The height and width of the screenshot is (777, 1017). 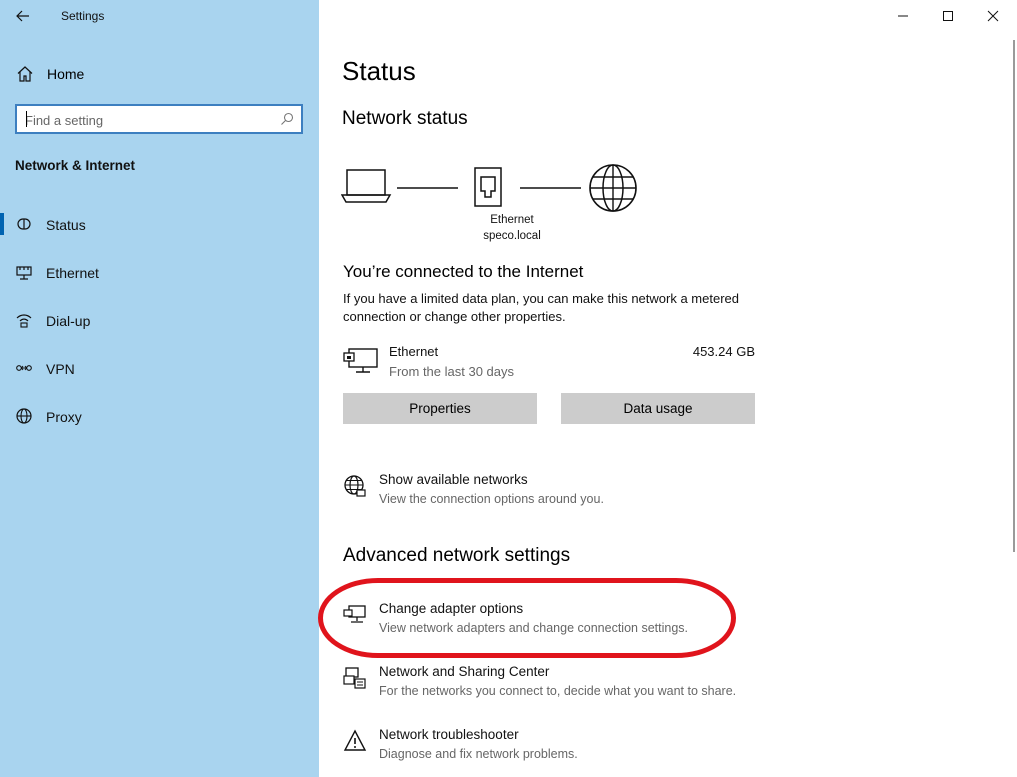 What do you see at coordinates (66, 225) in the screenshot?
I see `sidebar-item-label: Status` at bounding box center [66, 225].